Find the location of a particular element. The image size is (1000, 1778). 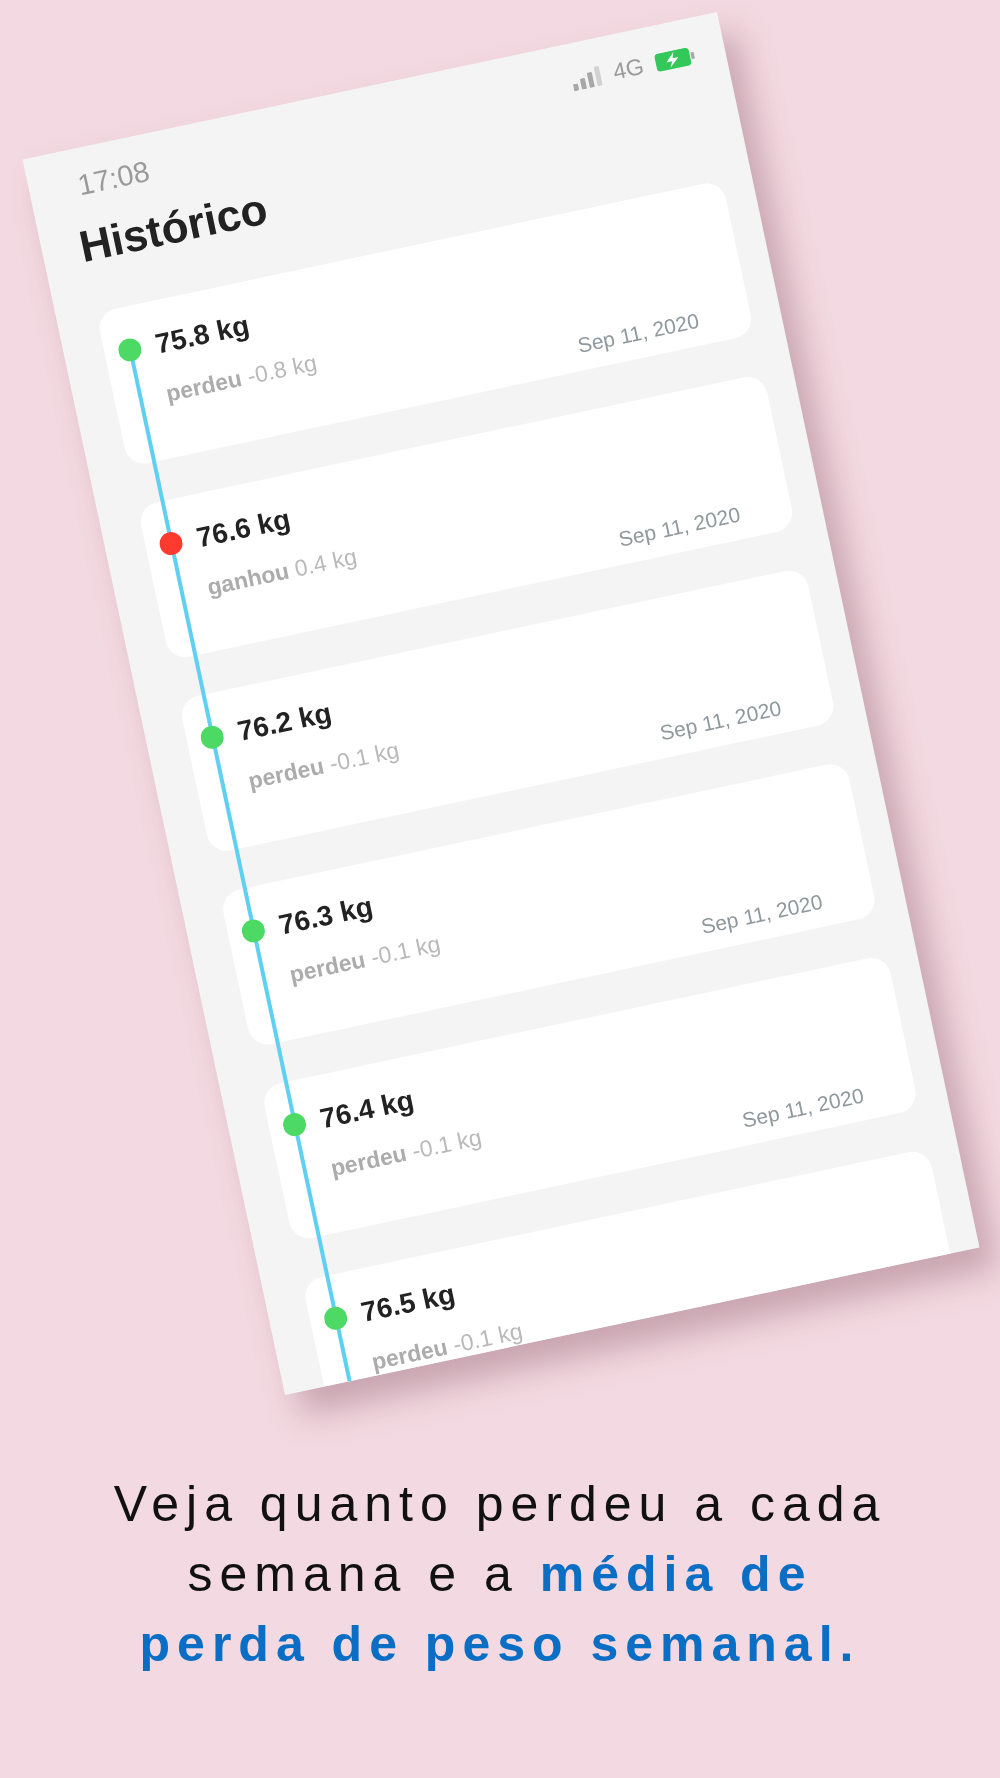

weight-value: 76.2 kg is located at coordinates (284, 722).